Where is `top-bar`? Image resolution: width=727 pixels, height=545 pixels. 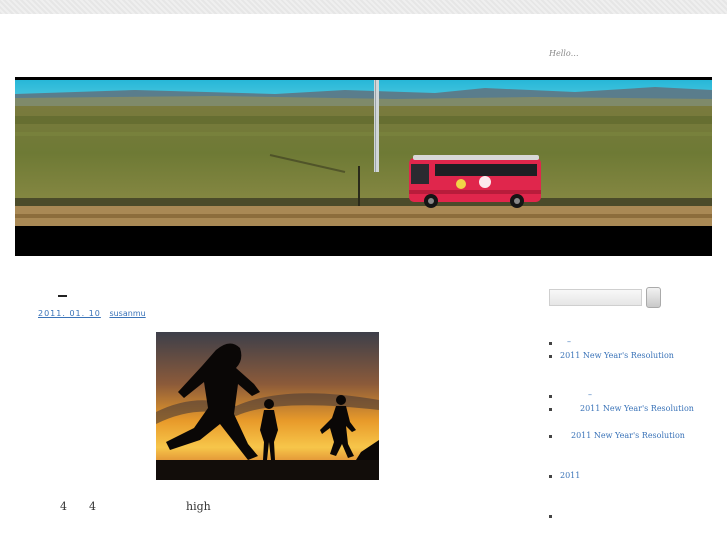 top-bar is located at coordinates (363, 7).